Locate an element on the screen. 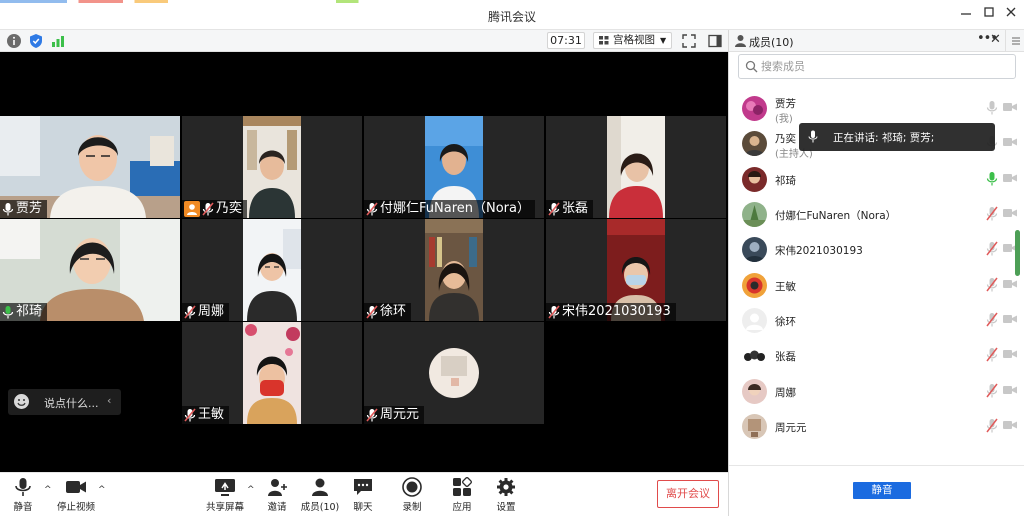  video-tile: 乃奕 is located at coordinates (272, 167).